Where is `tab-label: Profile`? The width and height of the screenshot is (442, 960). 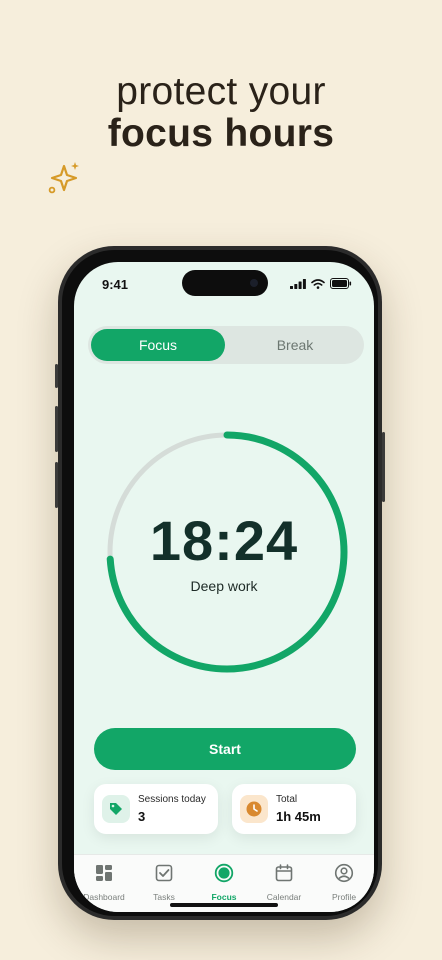 tab-label: Profile is located at coordinates (344, 897).